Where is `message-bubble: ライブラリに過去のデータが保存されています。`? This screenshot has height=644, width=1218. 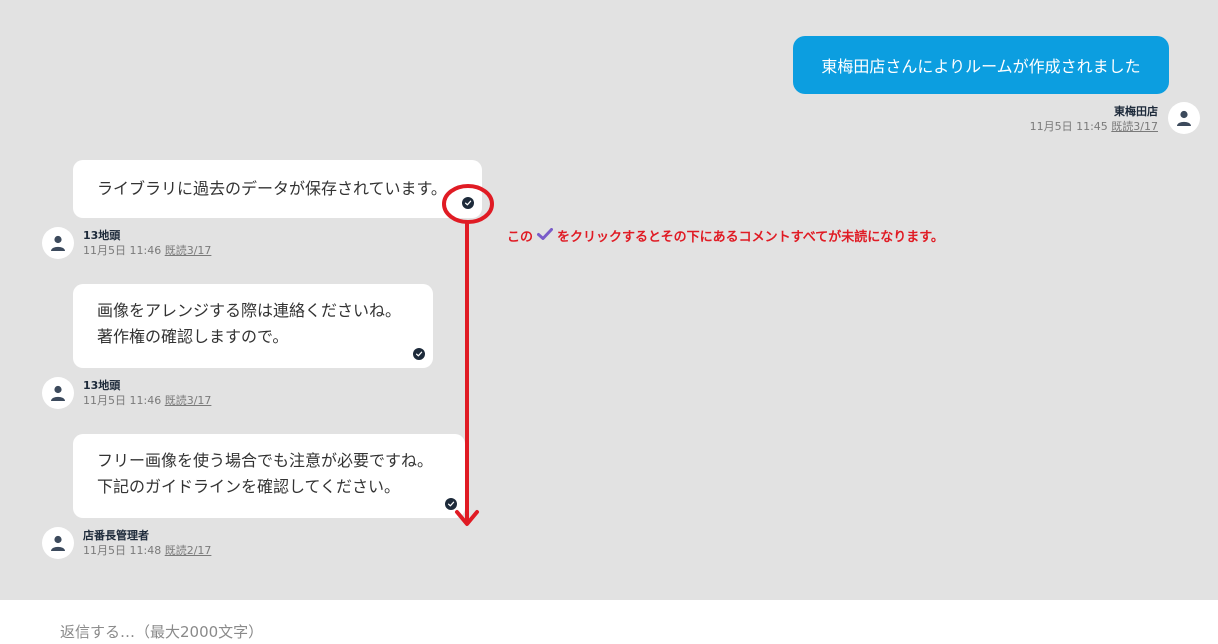 message-bubble: ライブラリに過去のデータが保存されています。 is located at coordinates (277, 189).